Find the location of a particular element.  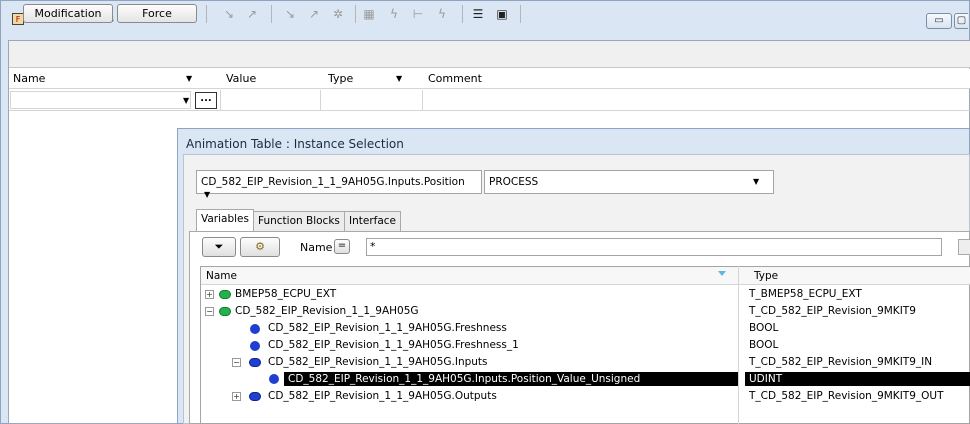

instance-combo: PROCESS ▼ is located at coordinates (629, 182).